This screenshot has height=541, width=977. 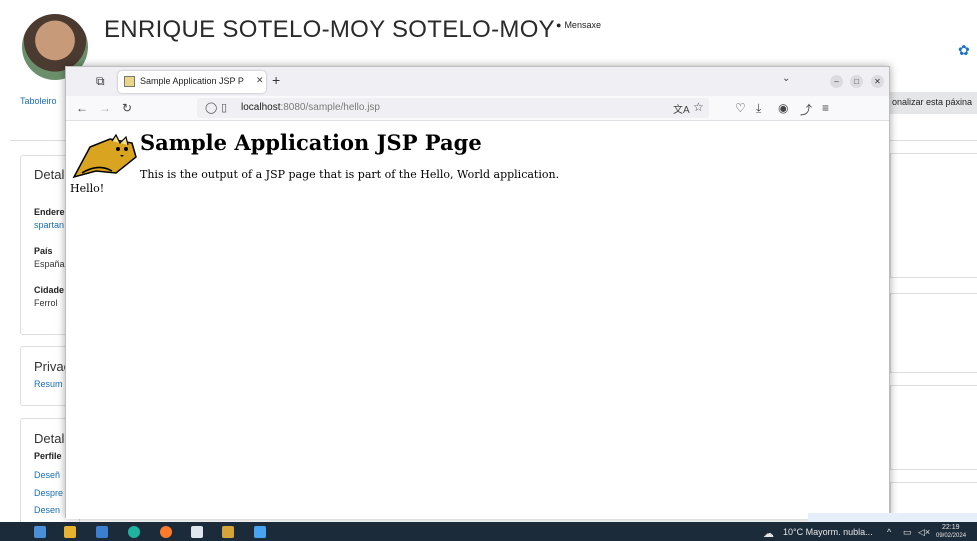 I want to click on user-details-title: Detall, so click(x=51, y=174).